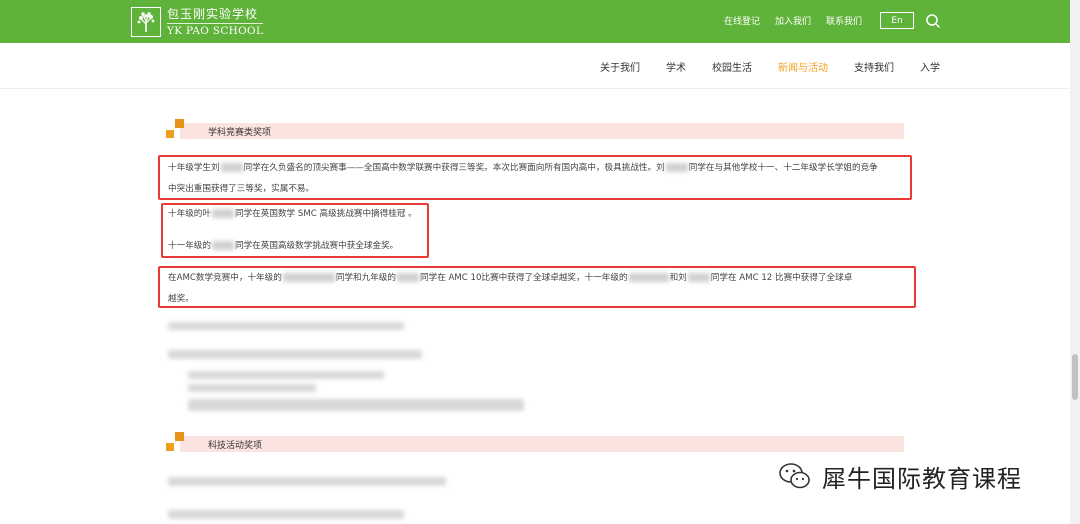  I want to click on nav-item-admissions: 入学, so click(930, 66).